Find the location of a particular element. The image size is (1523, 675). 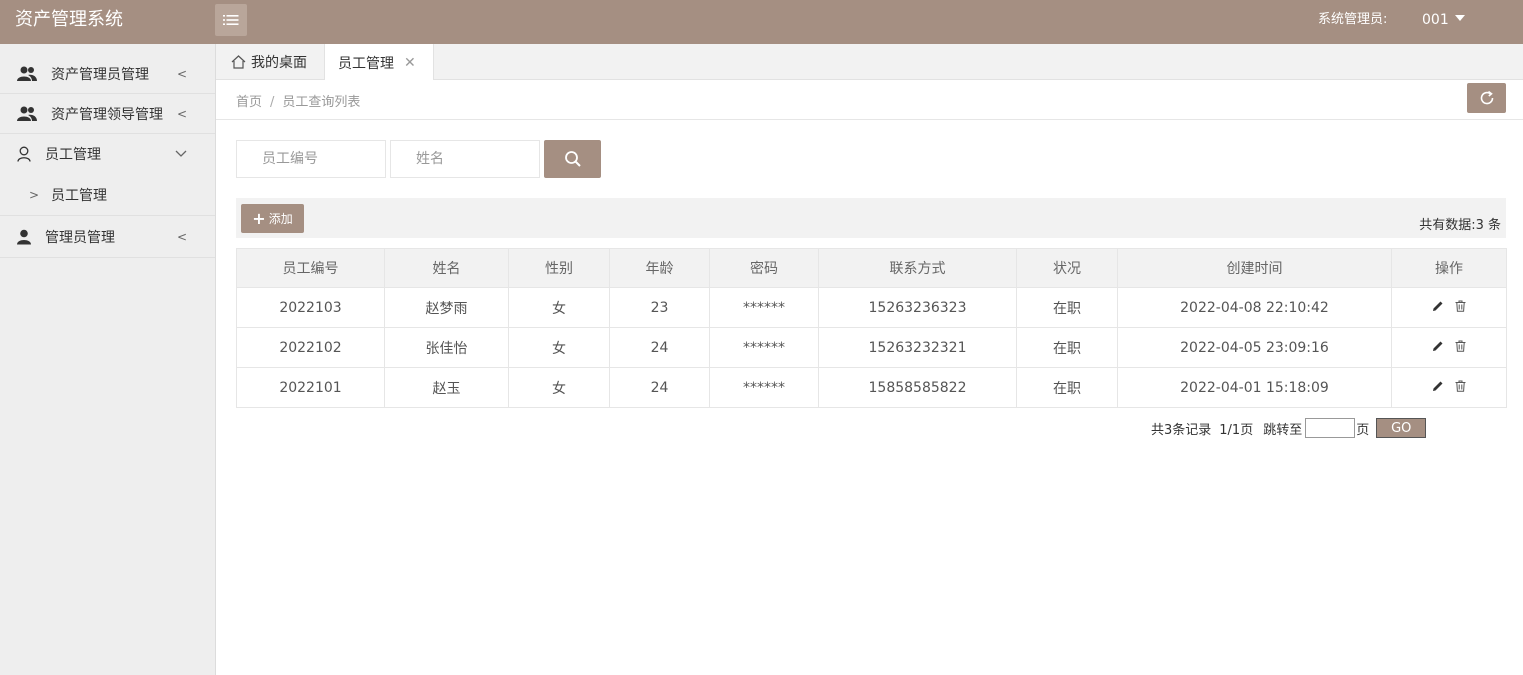

sidebar-subitem-employee: > 员工管理 is located at coordinates (107, 195).